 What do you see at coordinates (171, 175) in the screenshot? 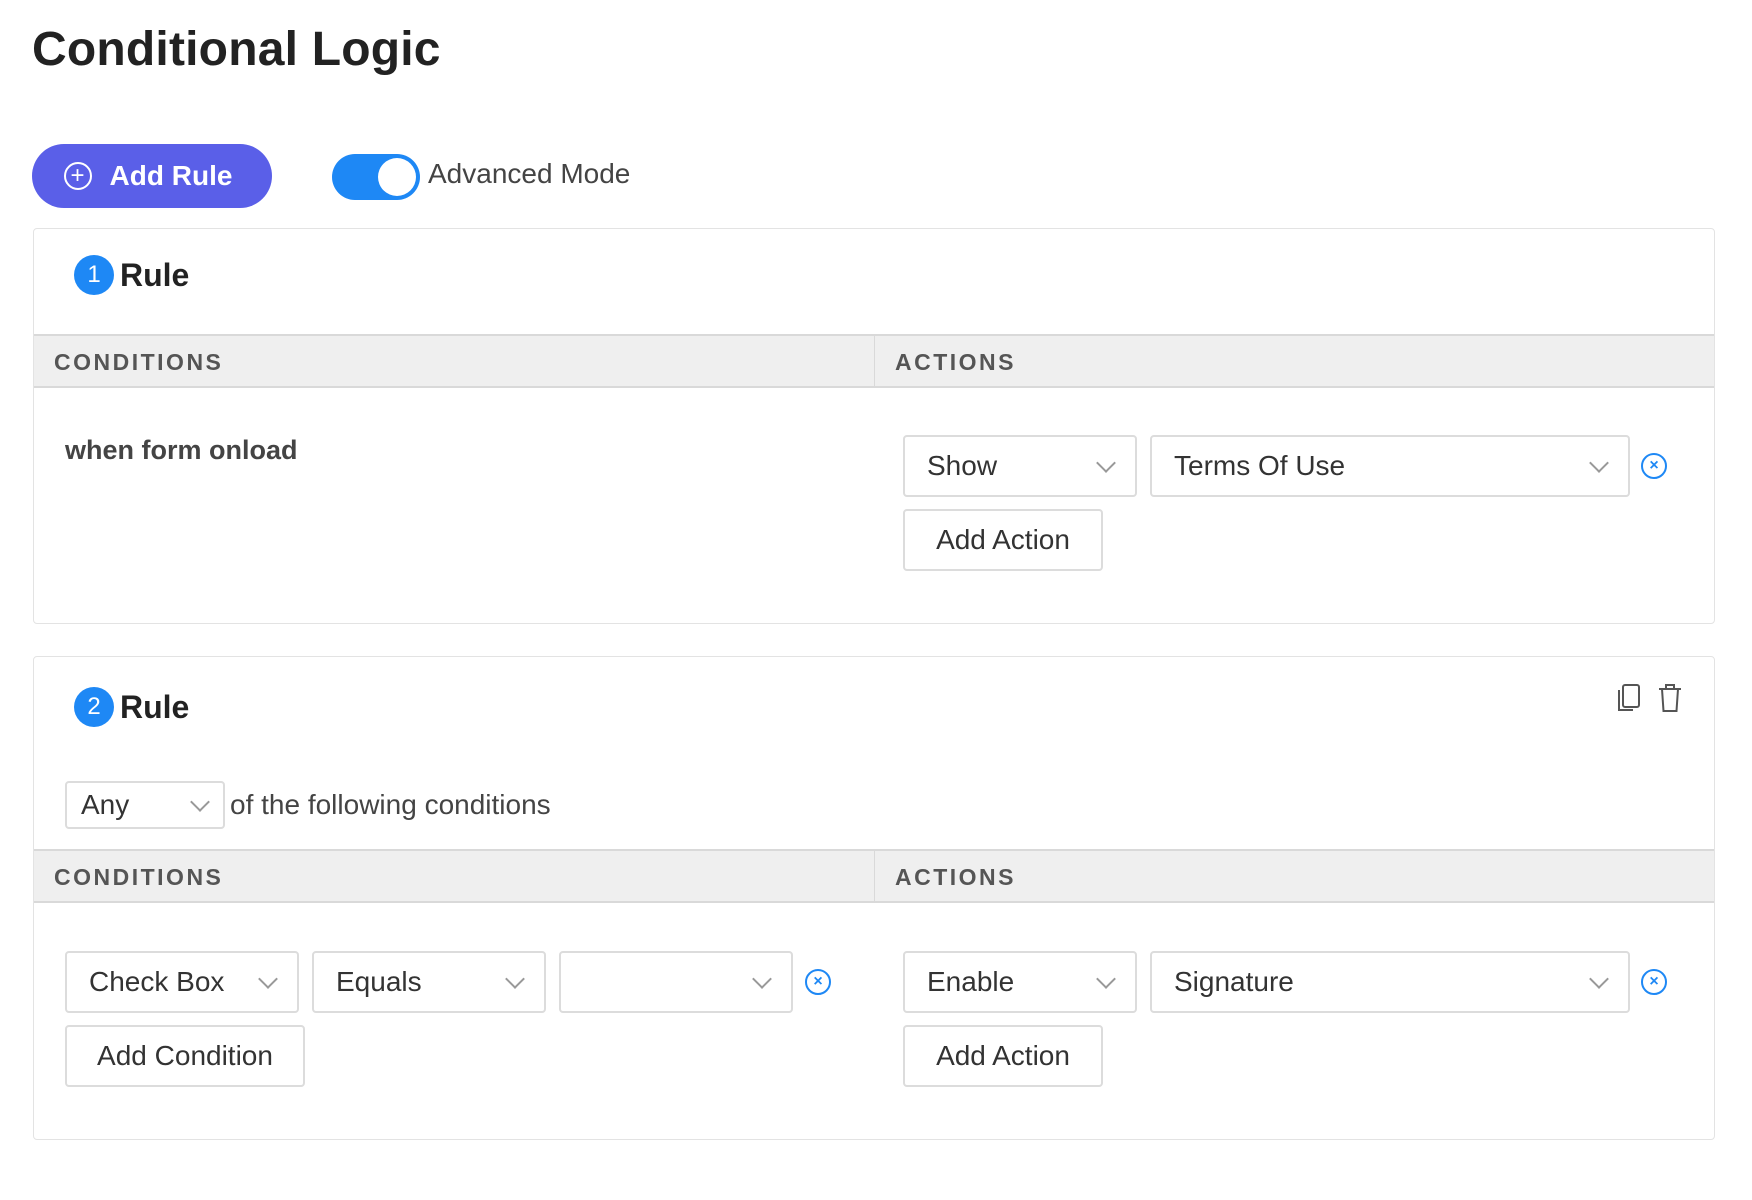
I see `add-rule-label: Add Rule` at bounding box center [171, 175].